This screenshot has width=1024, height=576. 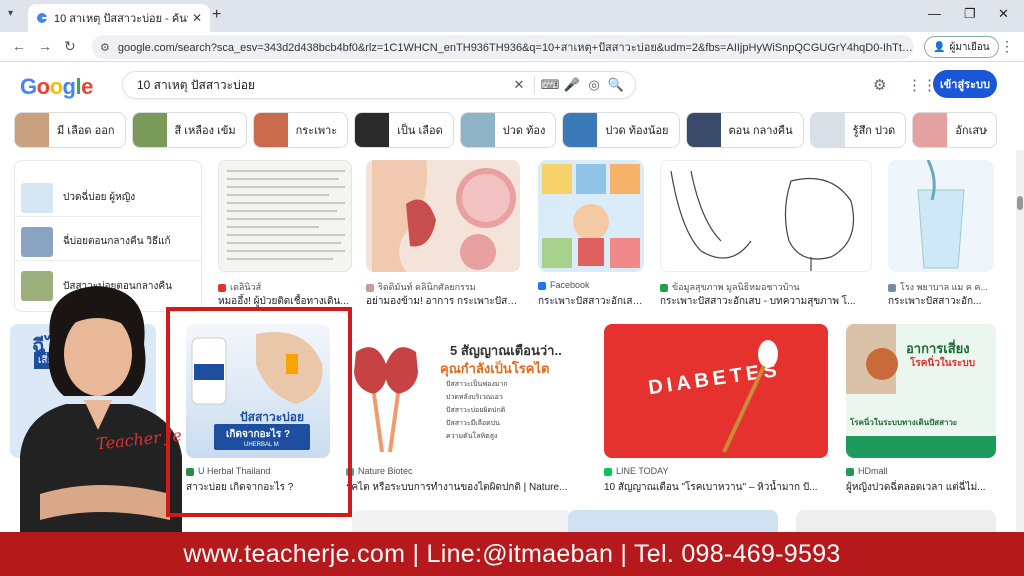 I want to click on filter-chip: สี เหลือง เข้ม, so click(x=189, y=130).